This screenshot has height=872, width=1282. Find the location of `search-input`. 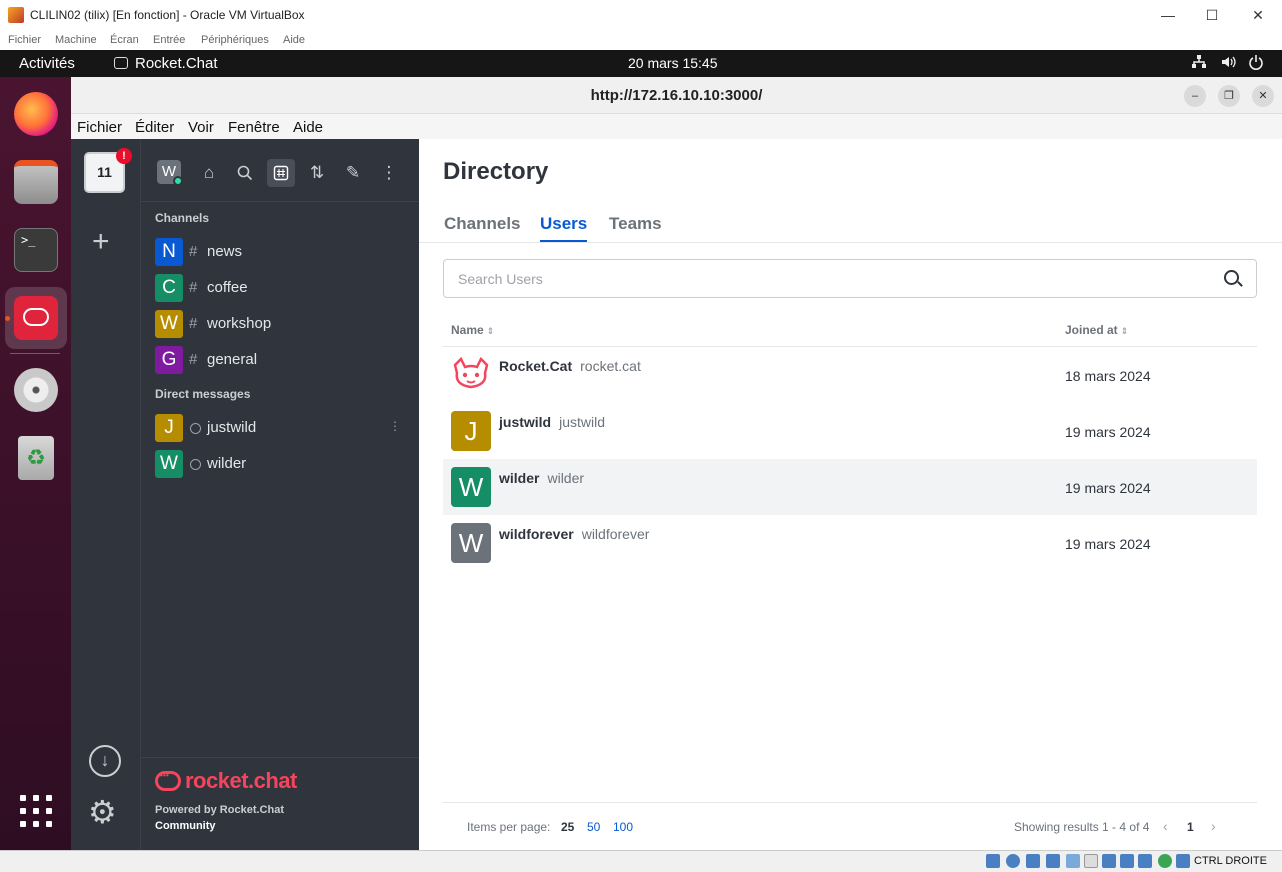

search-input is located at coordinates (828, 279).